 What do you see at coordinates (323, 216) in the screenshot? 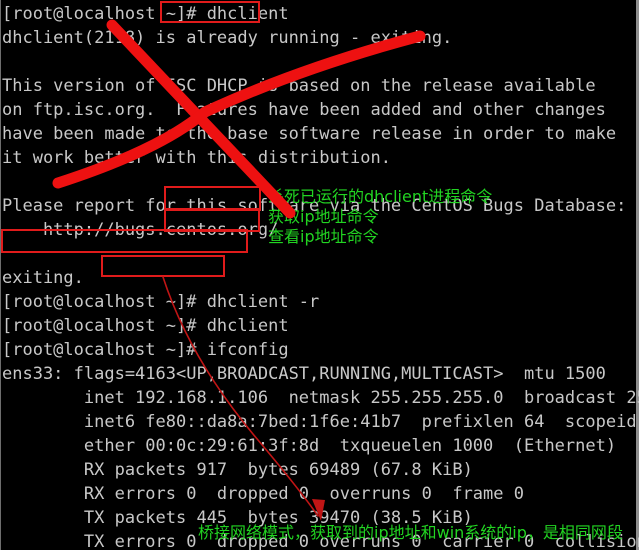
I see `annotation-get-ip: 获取ip地址命令` at bounding box center [323, 216].